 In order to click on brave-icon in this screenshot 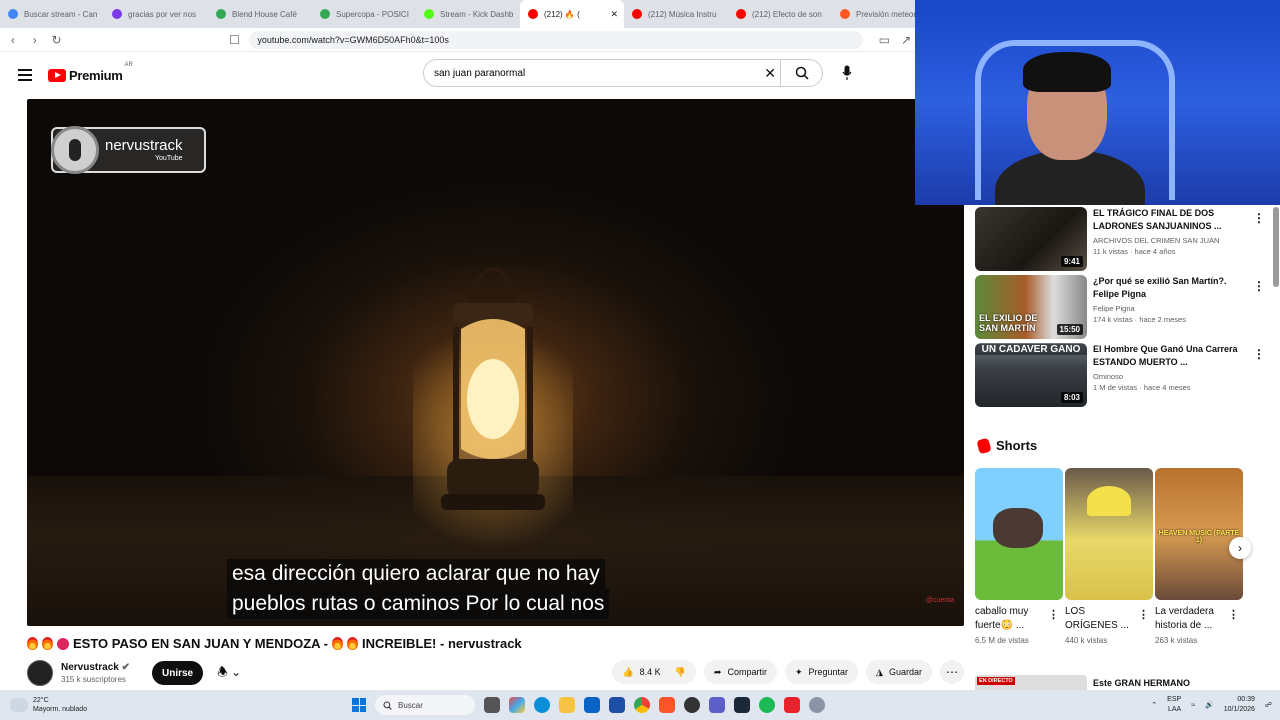, I will do `click(667, 705)`.